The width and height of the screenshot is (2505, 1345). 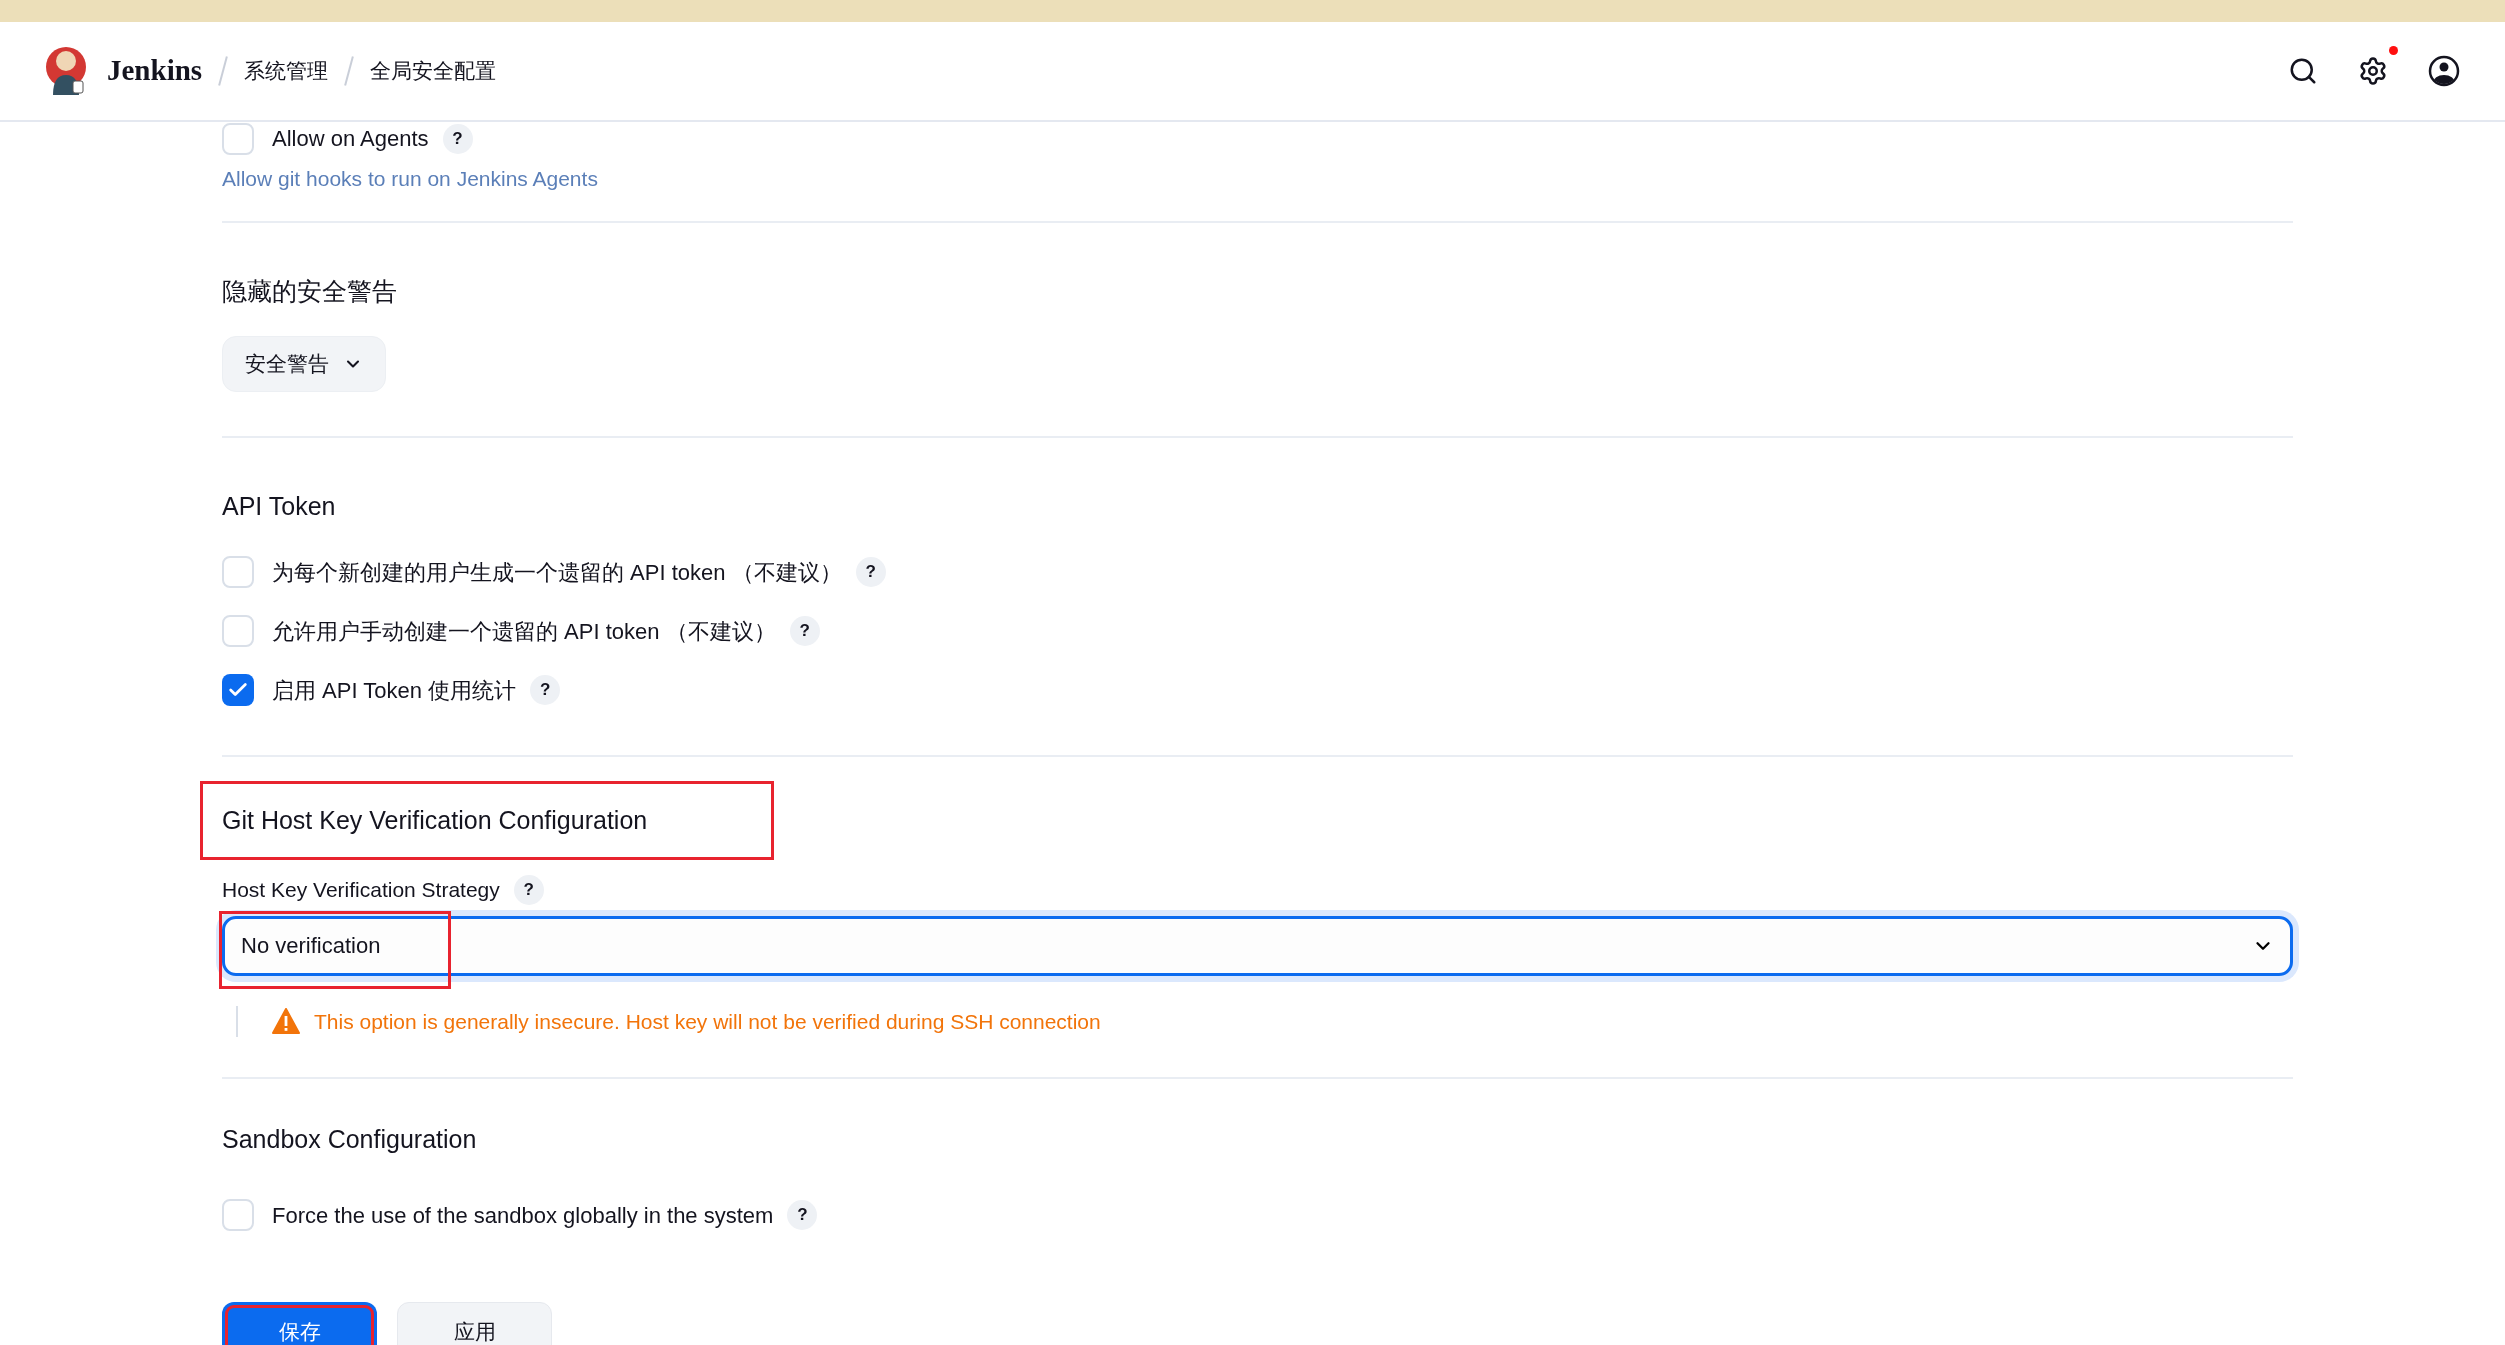 What do you see at coordinates (361, 890) in the screenshot?
I see `field-label: Host Key Verification Strategy` at bounding box center [361, 890].